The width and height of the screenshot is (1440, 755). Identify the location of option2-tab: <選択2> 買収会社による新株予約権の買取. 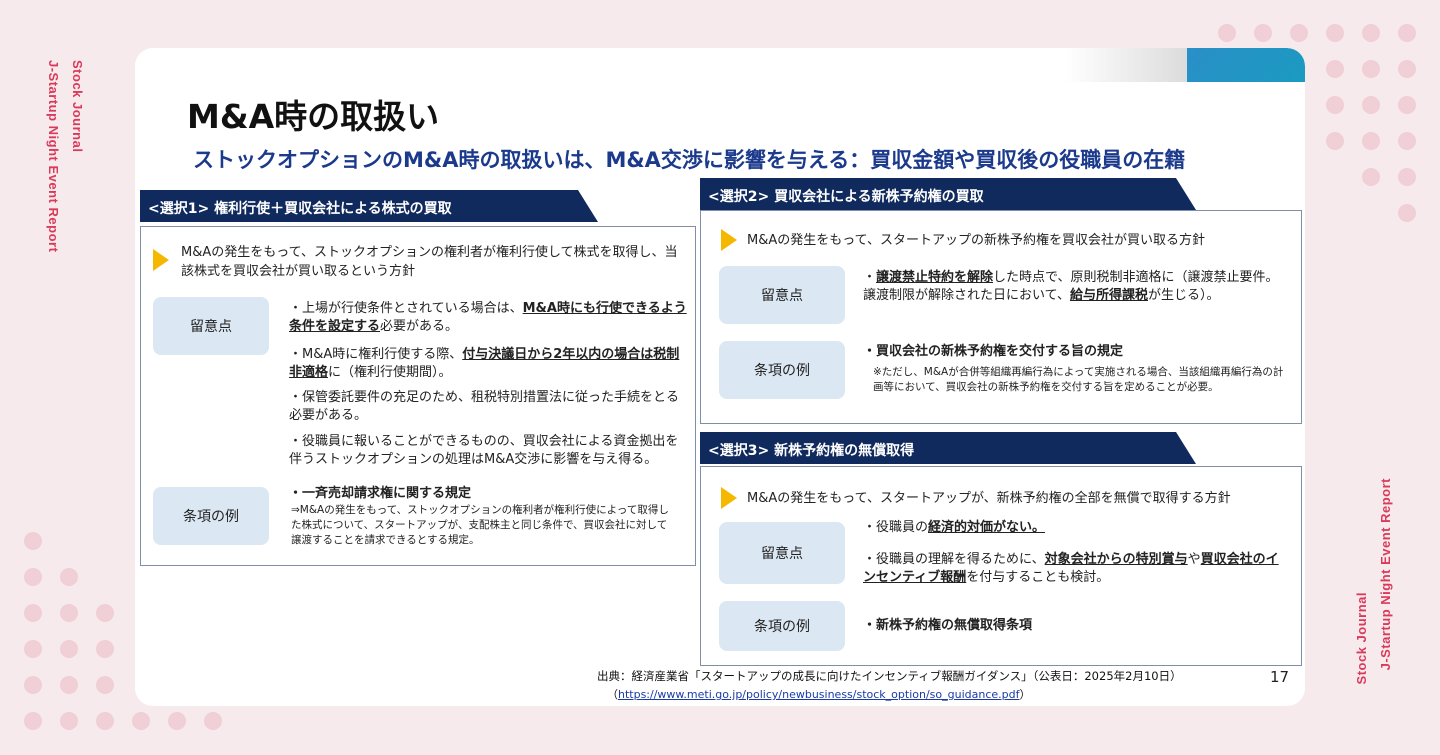
(948, 194).